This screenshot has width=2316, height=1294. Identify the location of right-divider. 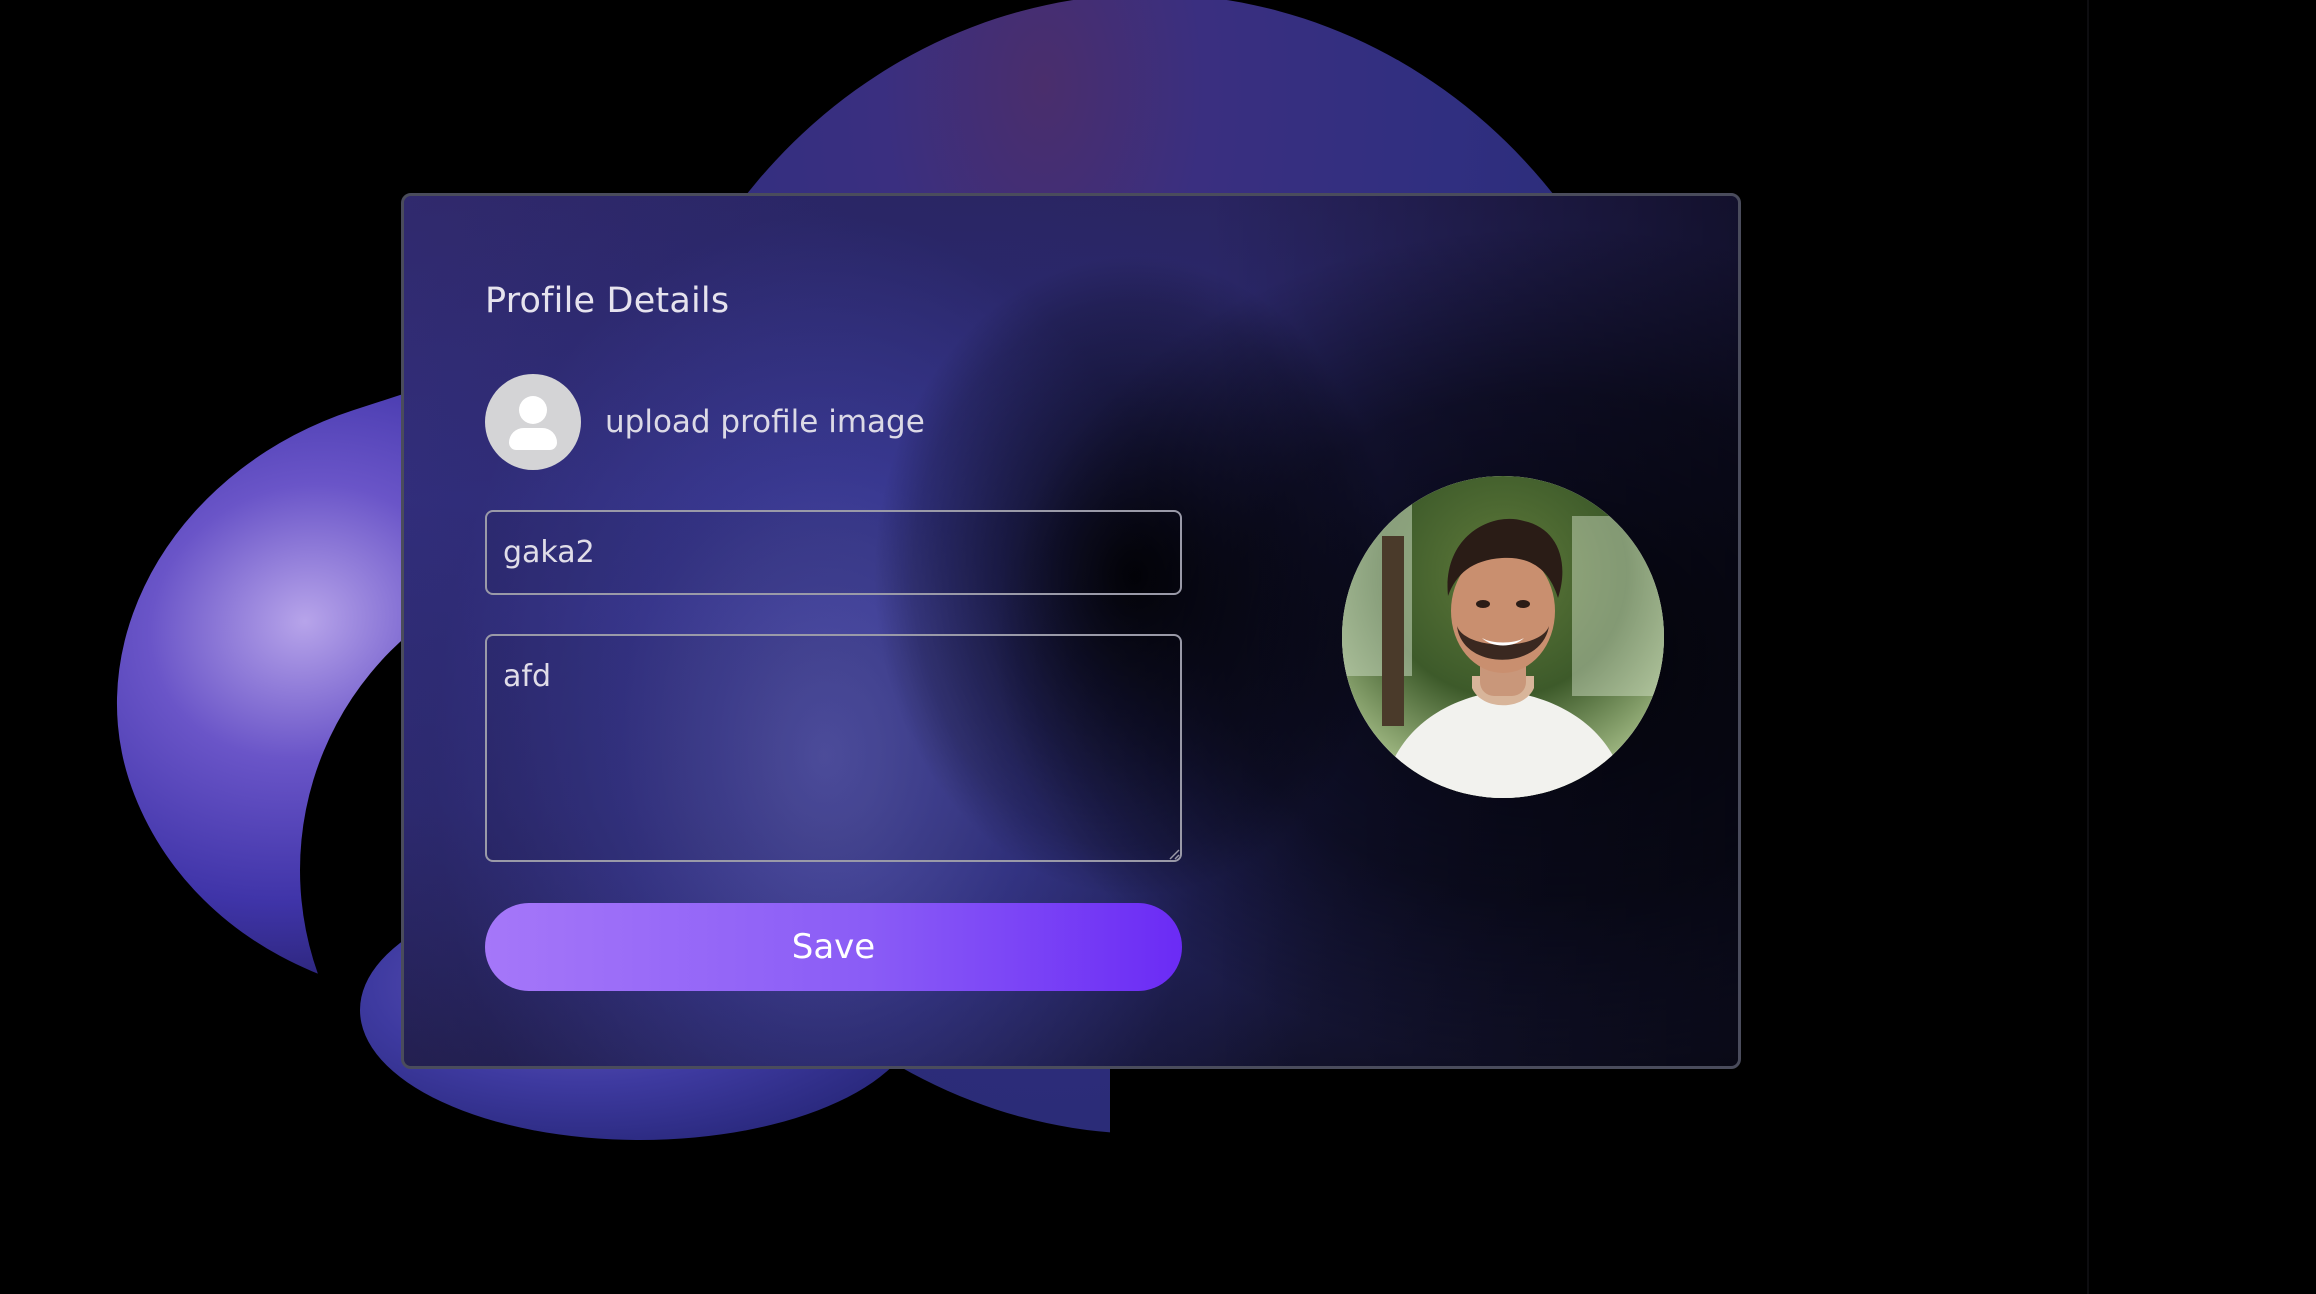
(2088, 647).